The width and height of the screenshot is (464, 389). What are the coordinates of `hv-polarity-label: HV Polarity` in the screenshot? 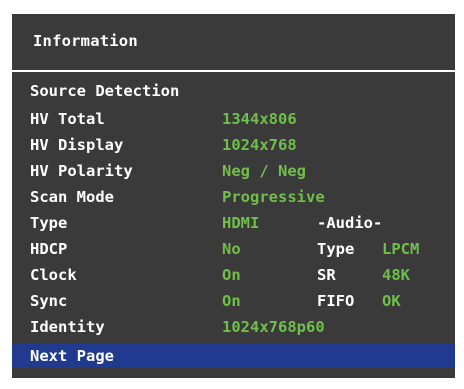 It's located at (81, 171).